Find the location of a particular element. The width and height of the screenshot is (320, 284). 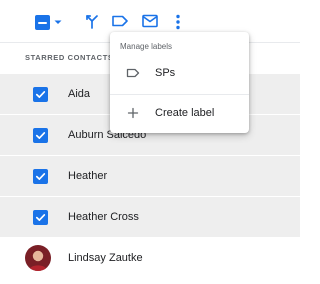

more-vert-icon is located at coordinates (178, 22).